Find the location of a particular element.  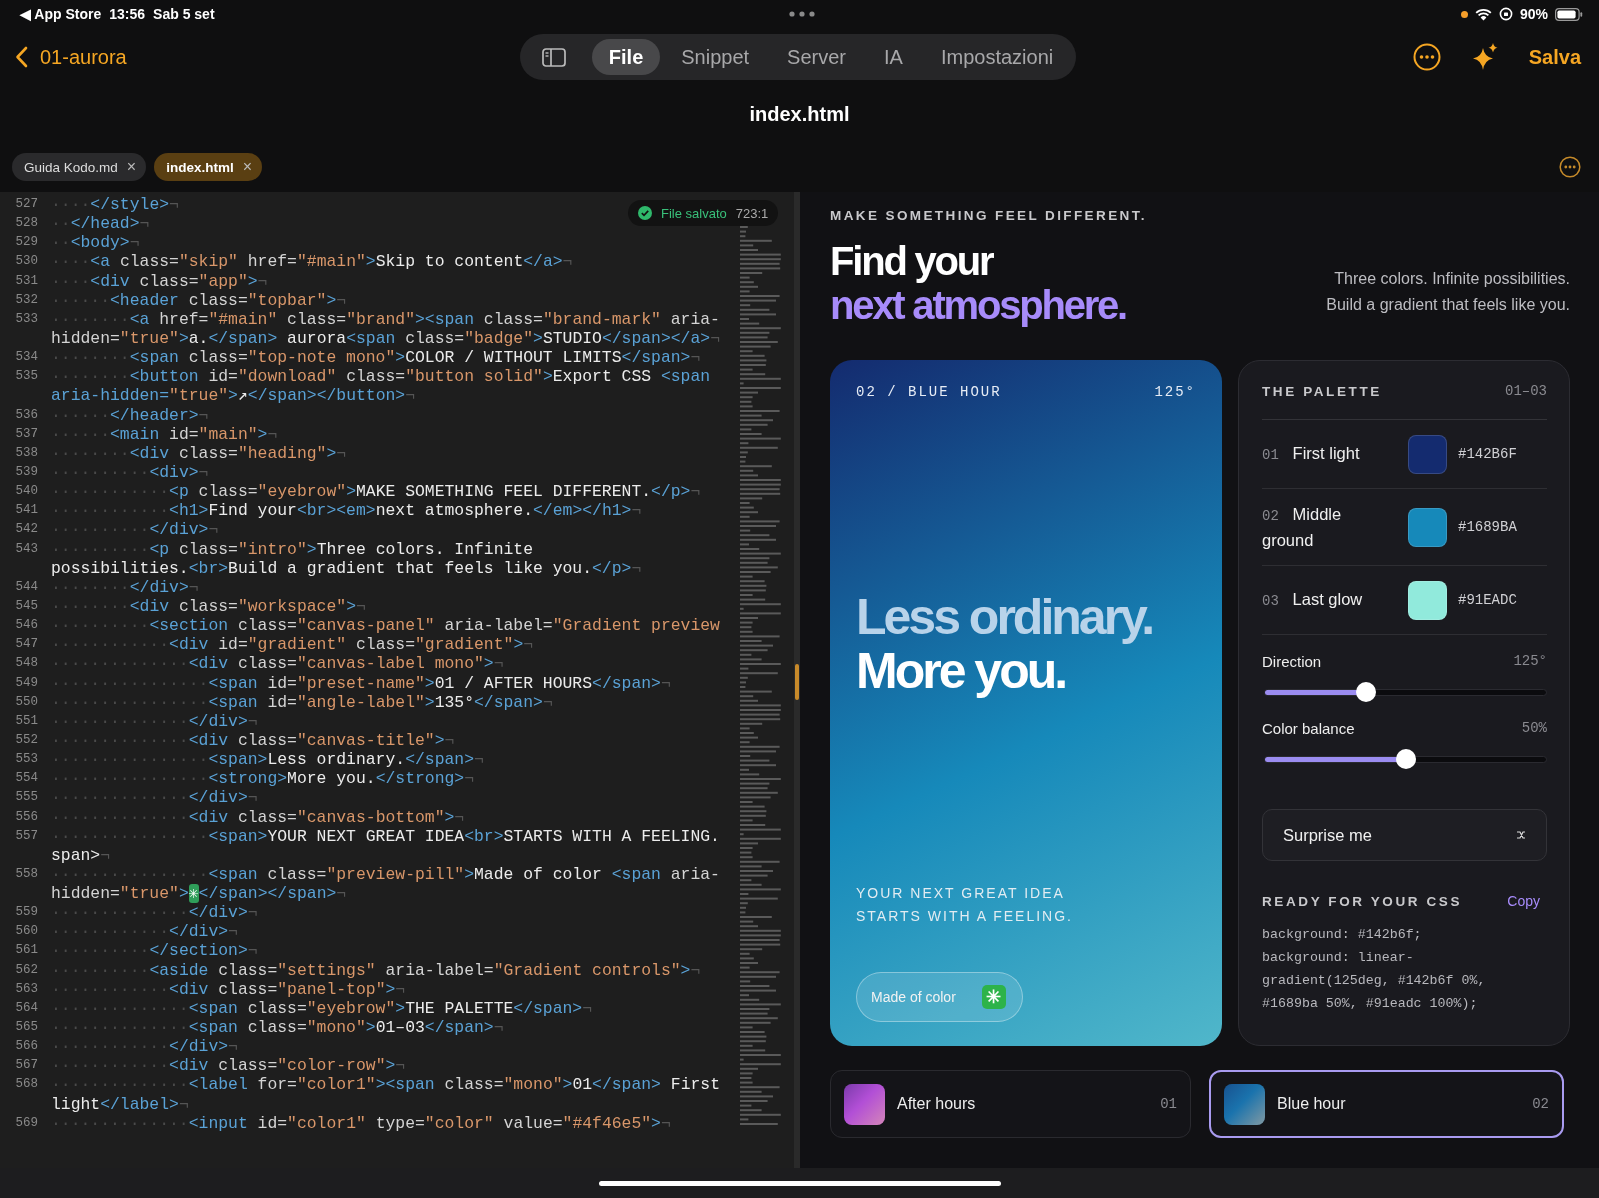

copy-link: Copy is located at coordinates (1523, 901).